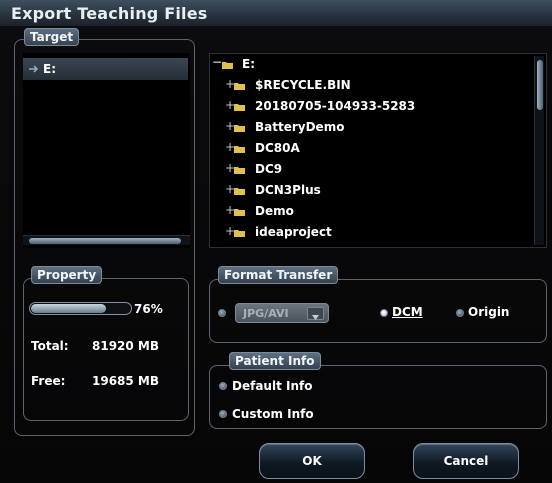  Describe the element at coordinates (126, 346) in the screenshot. I see `total-value: 81920 MB` at that location.